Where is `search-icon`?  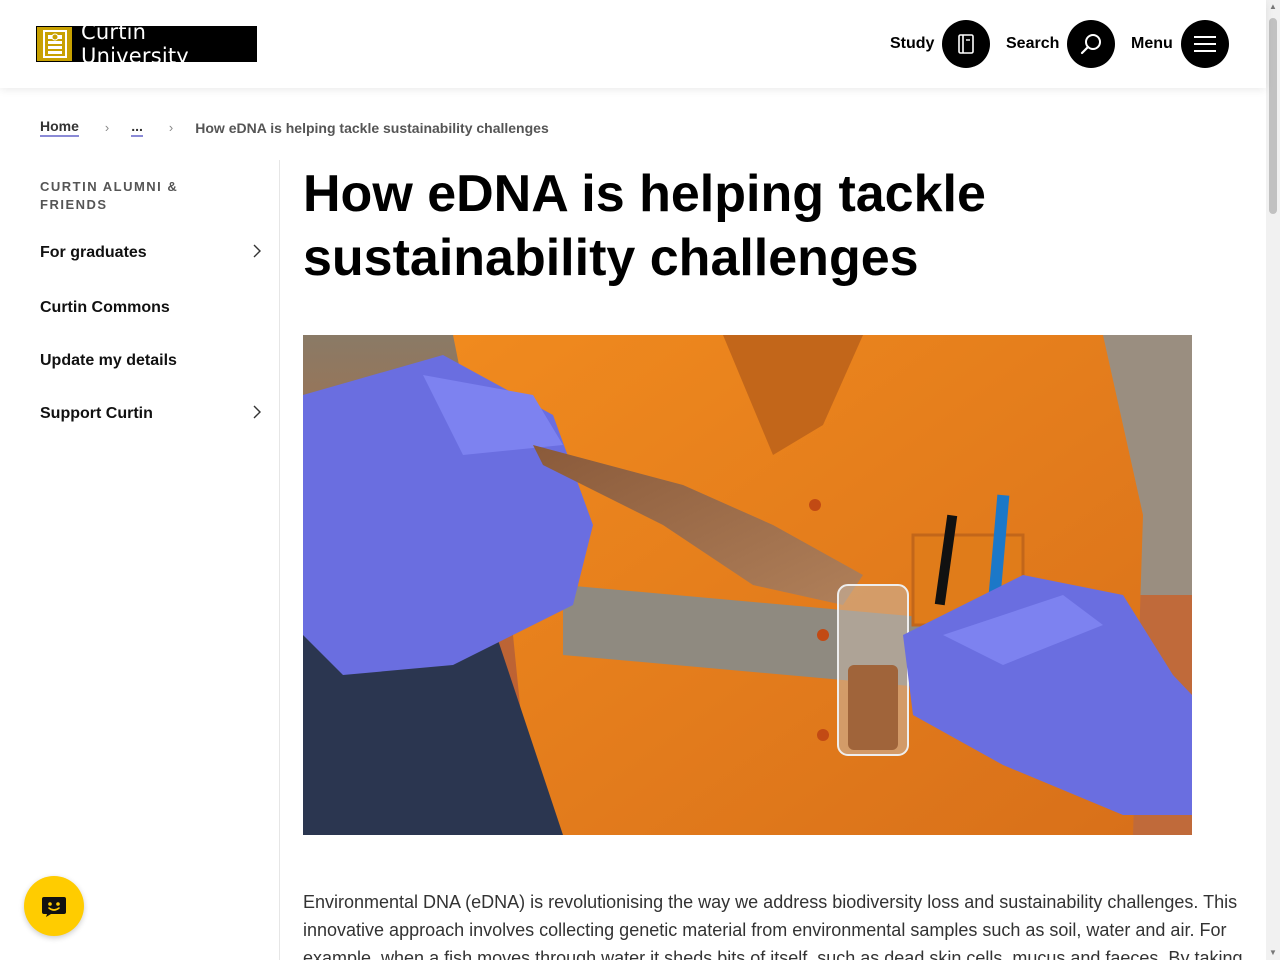
search-icon is located at coordinates (1091, 44).